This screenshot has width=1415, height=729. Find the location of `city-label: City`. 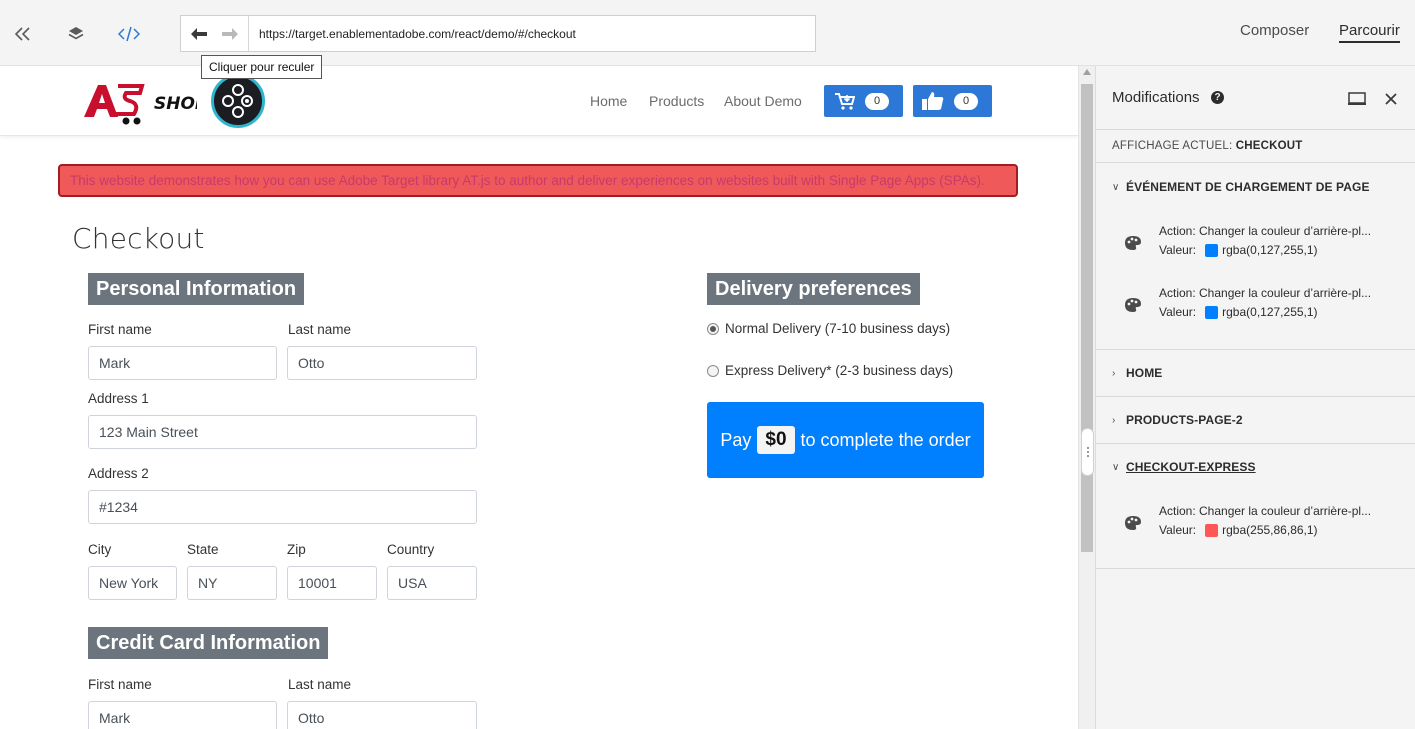

city-label: City is located at coordinates (100, 549).